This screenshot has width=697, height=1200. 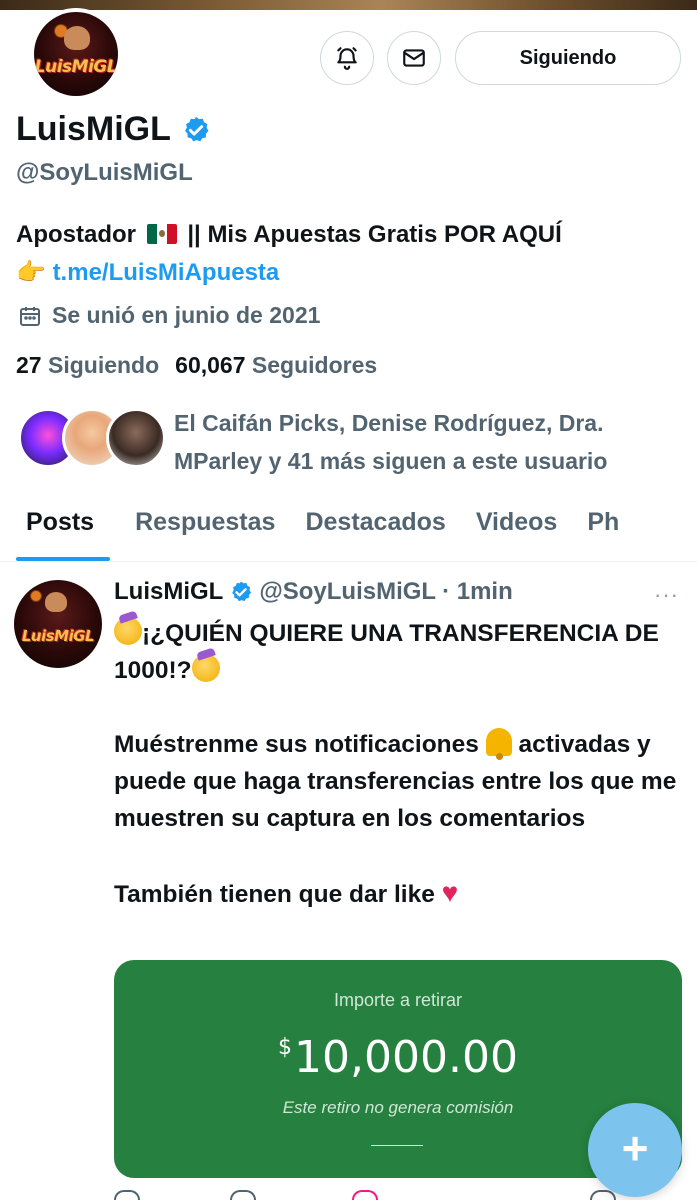 I want to click on post-line-2: Muéstrenme sus notificaciones, so click(x=296, y=744).